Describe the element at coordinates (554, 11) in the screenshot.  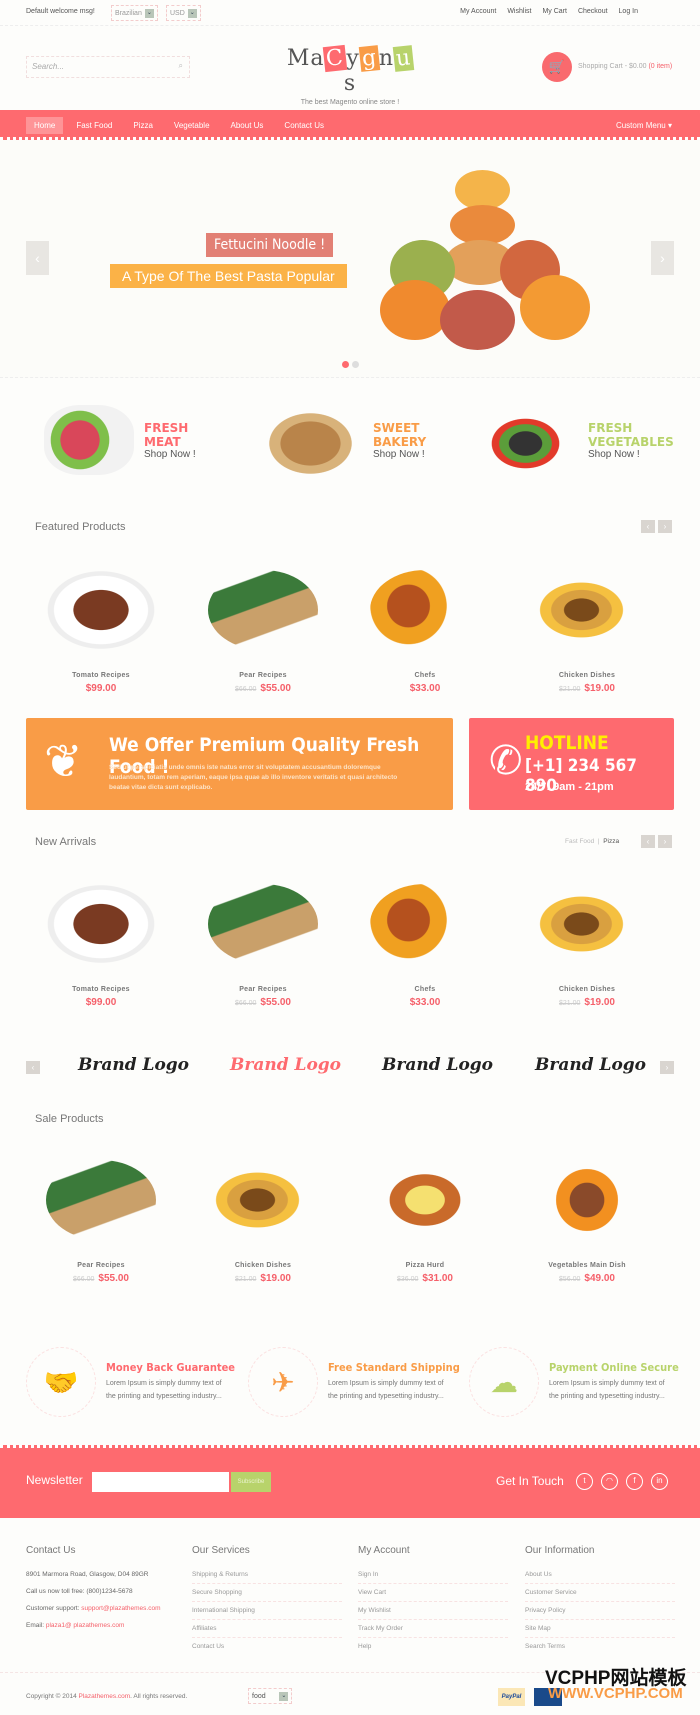
I see `my-cart-link: My Cart` at that location.